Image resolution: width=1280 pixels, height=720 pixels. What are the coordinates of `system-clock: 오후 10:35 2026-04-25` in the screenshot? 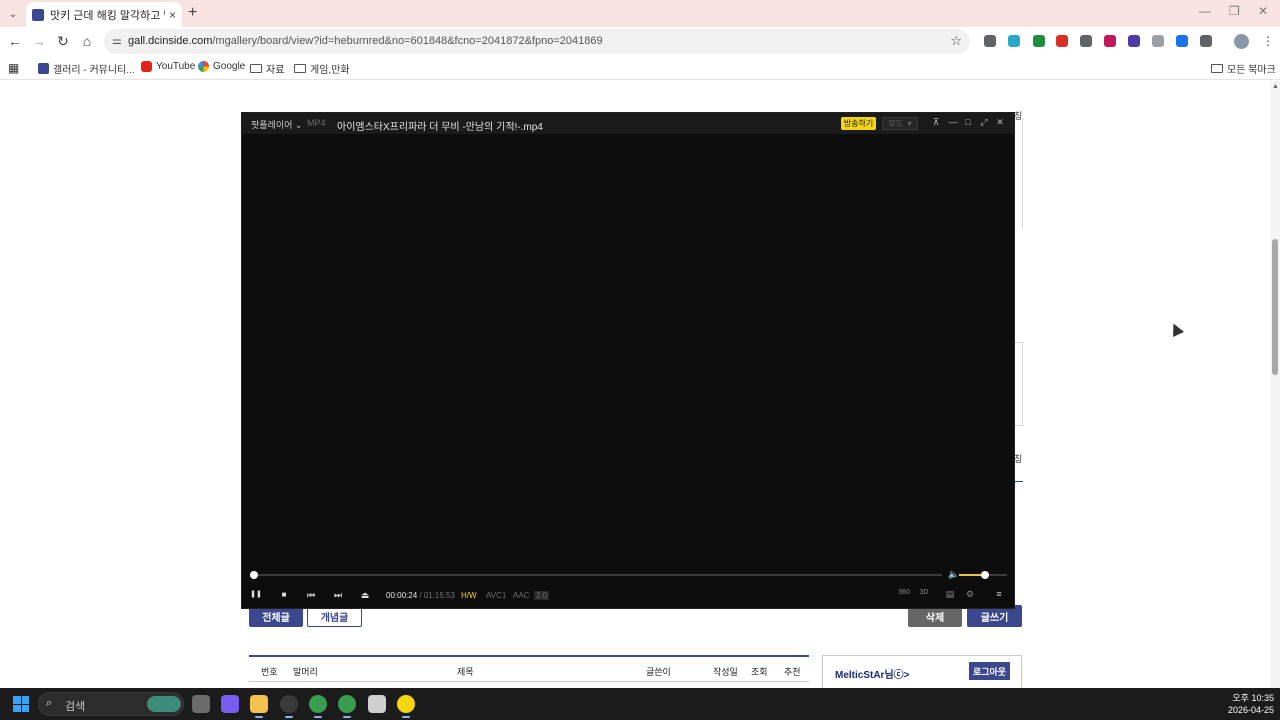 It's located at (1246, 704).